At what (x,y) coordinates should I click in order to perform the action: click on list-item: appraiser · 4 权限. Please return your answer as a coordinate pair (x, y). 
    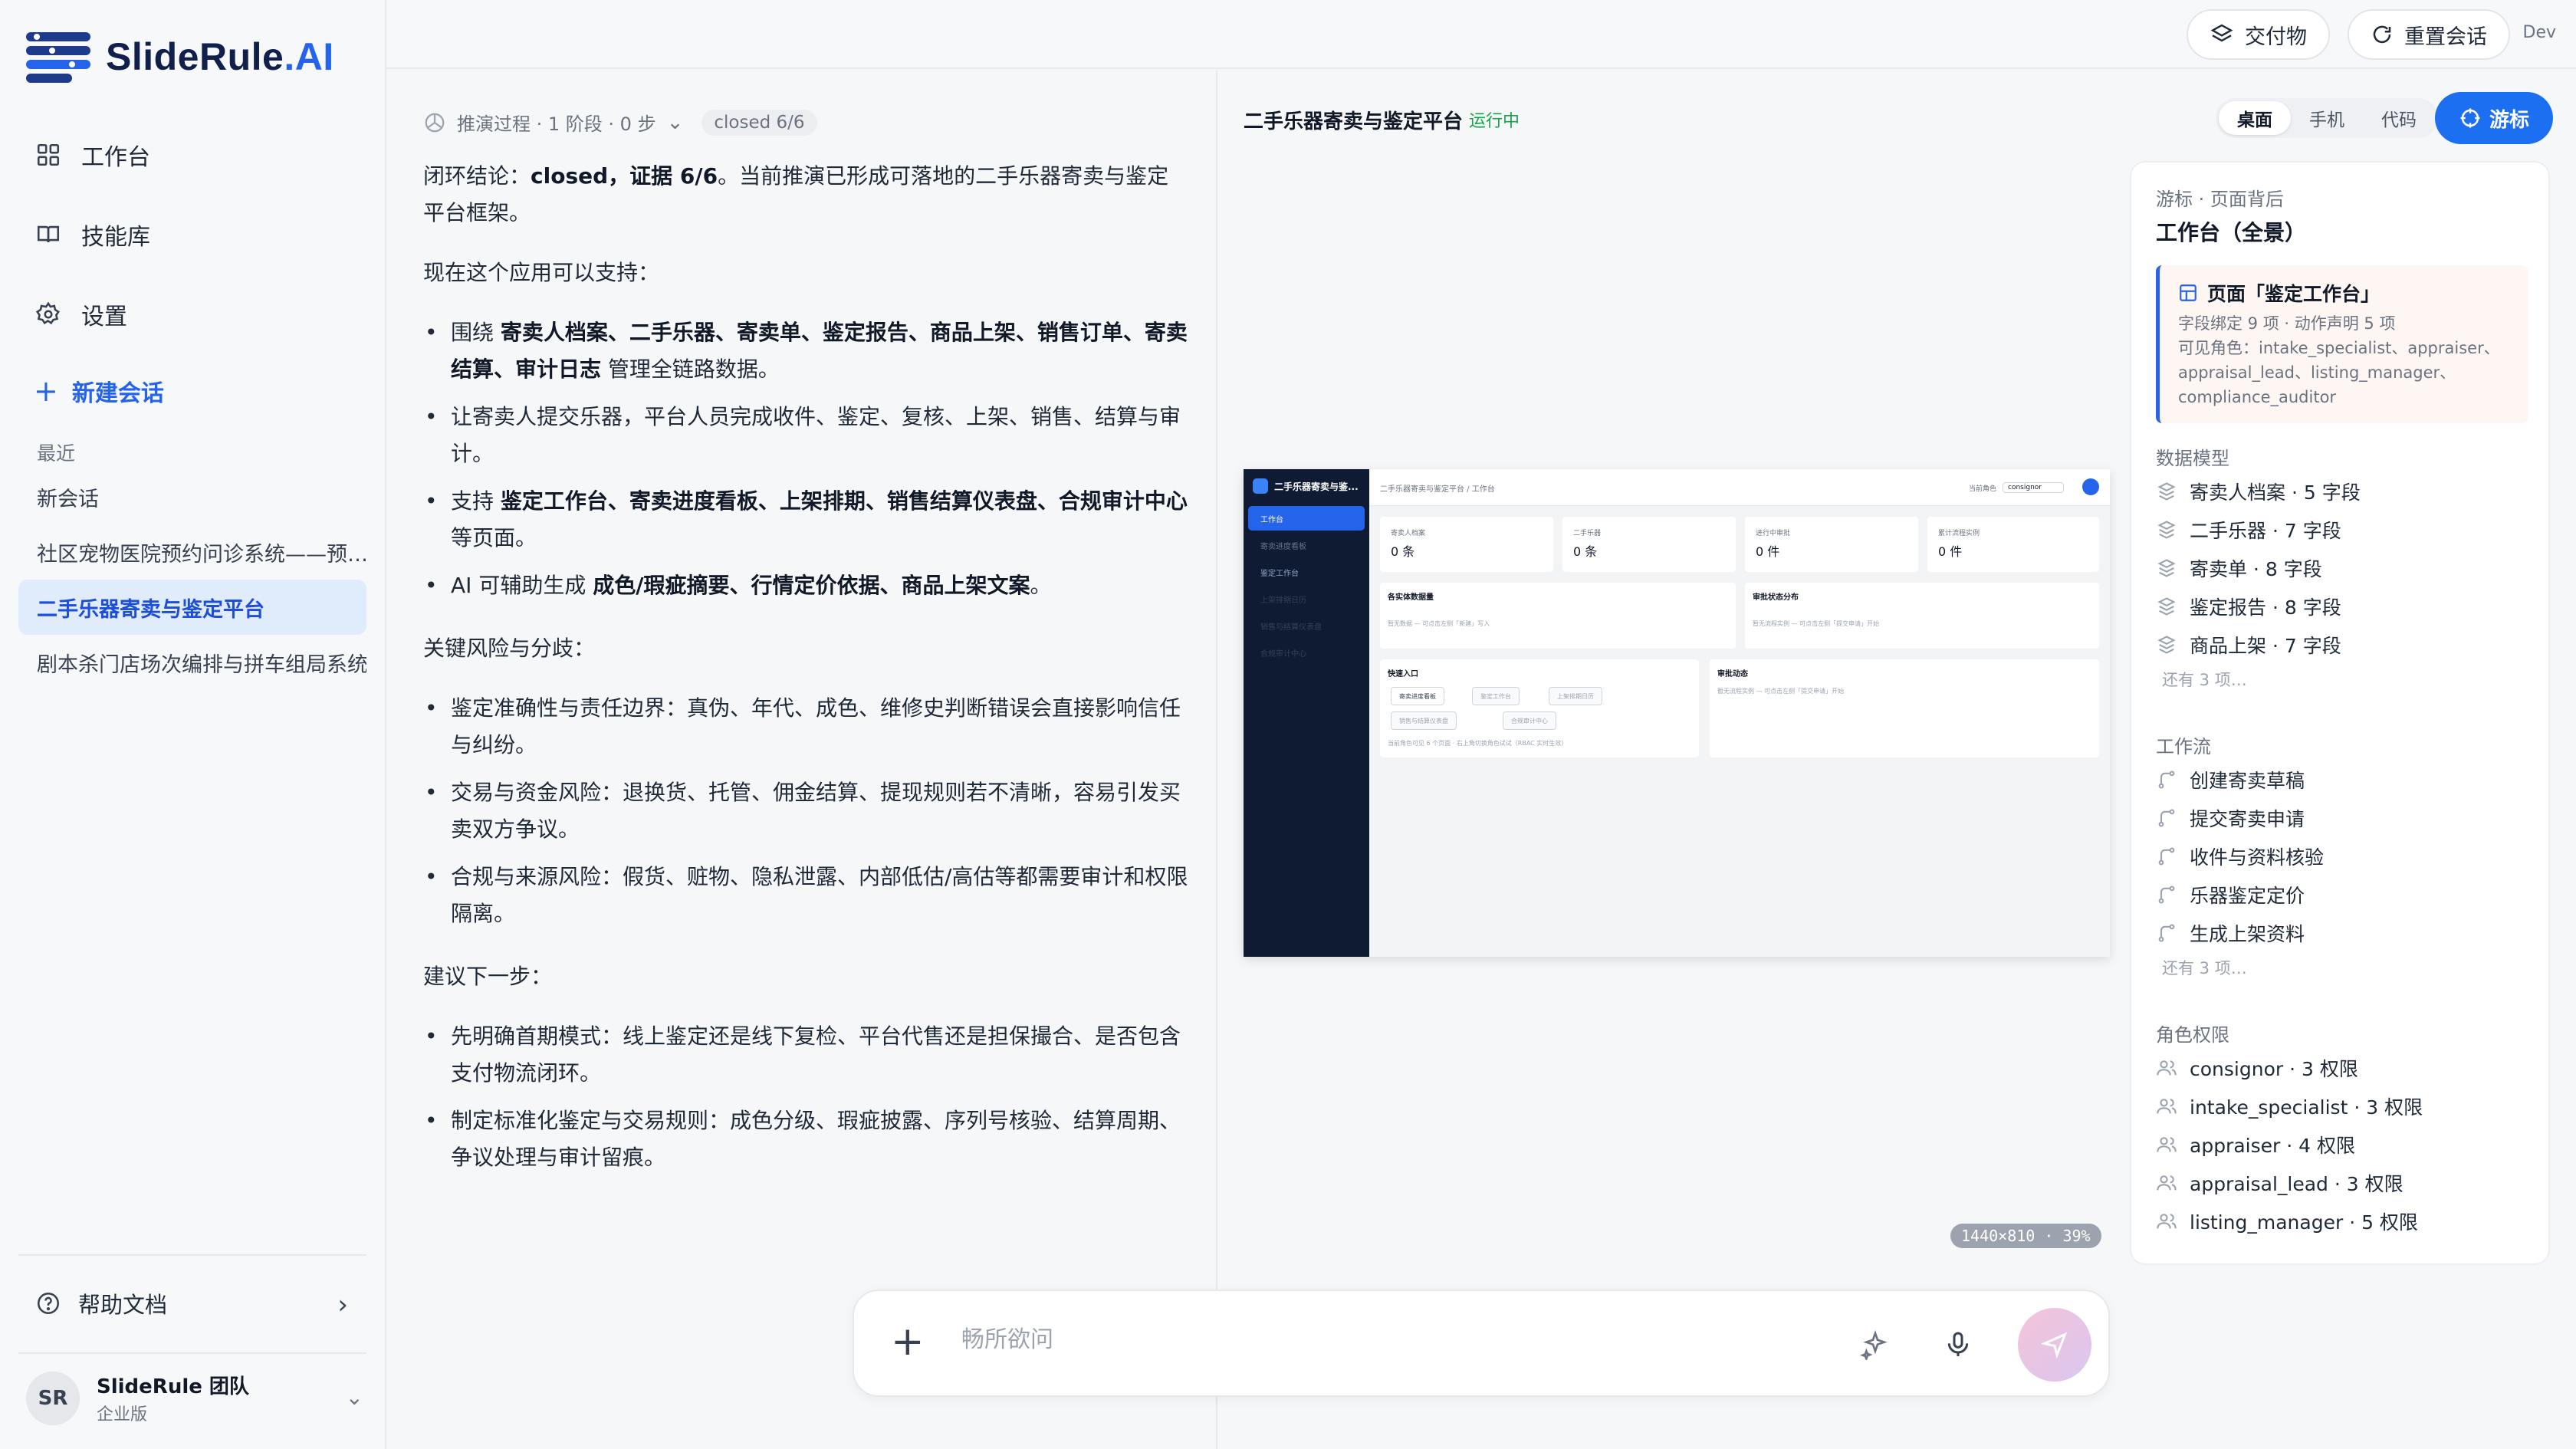
    Looking at the image, I should click on (2344, 1144).